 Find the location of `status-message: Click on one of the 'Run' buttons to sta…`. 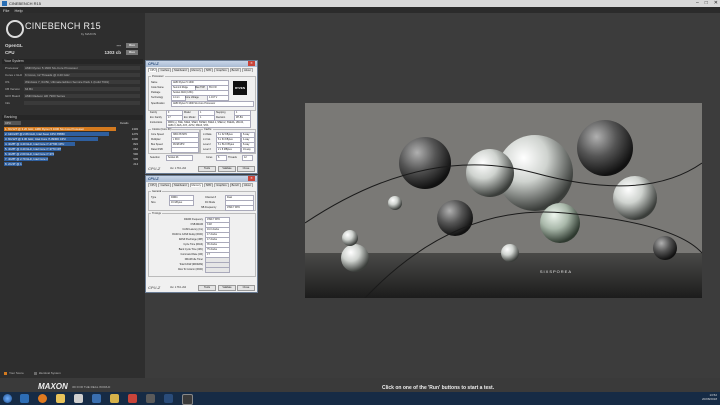

status-message: Click on one of the 'Run' buttons to sta… is located at coordinates (438, 388).